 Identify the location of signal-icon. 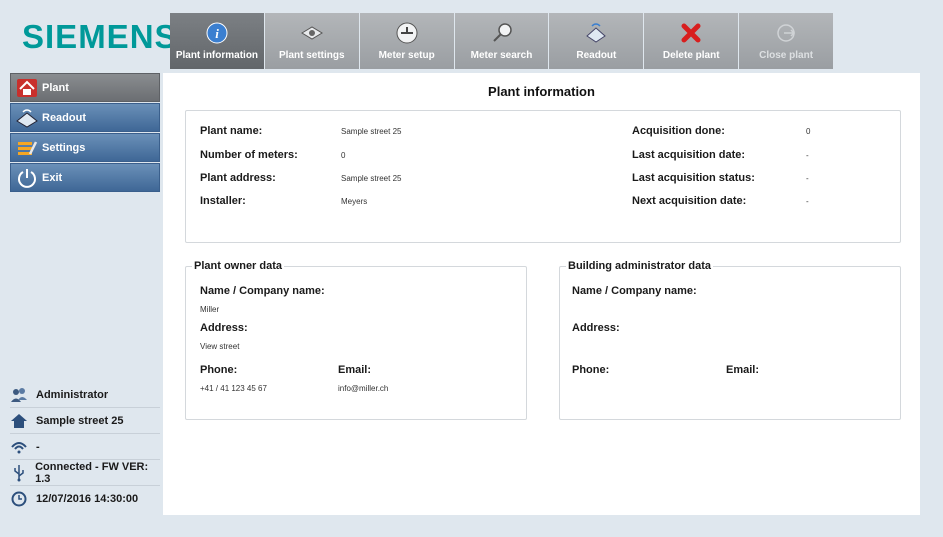
(19, 447).